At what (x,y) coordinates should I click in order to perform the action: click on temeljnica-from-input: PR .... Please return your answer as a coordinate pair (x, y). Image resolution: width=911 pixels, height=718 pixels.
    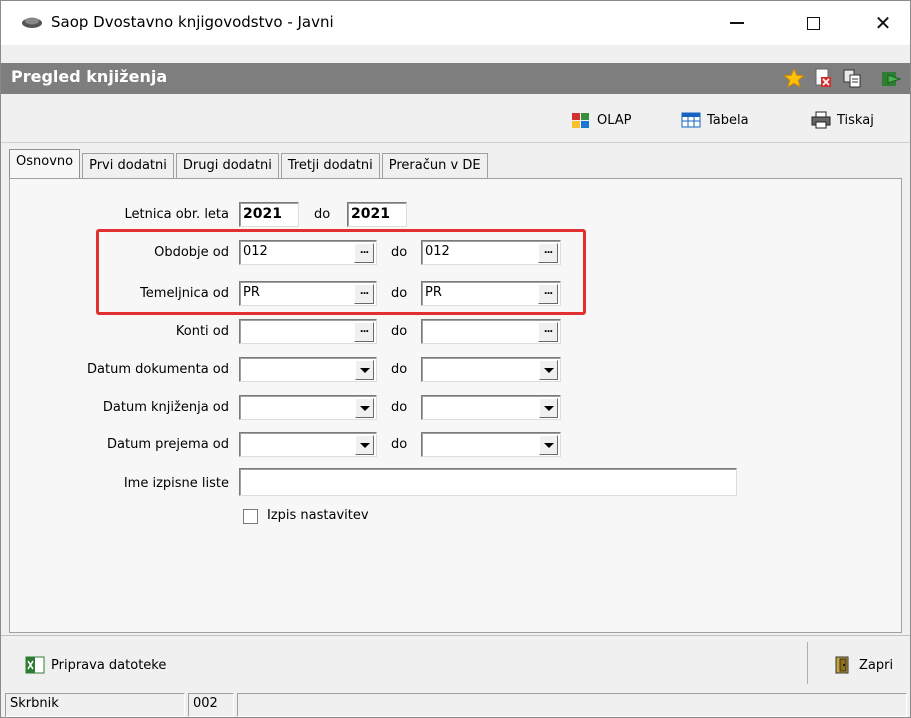
    Looking at the image, I should click on (308, 293).